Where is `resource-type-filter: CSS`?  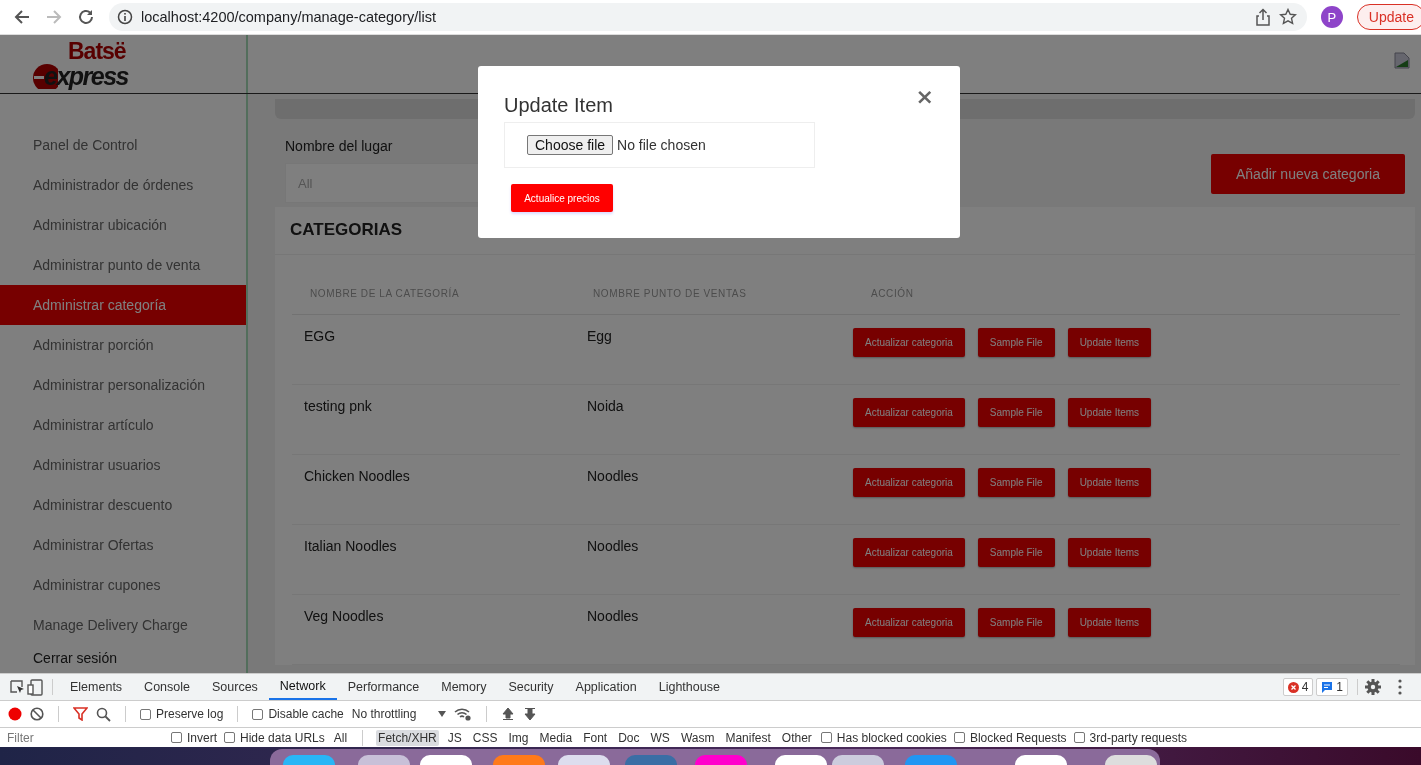
resource-type-filter: CSS is located at coordinates (485, 737).